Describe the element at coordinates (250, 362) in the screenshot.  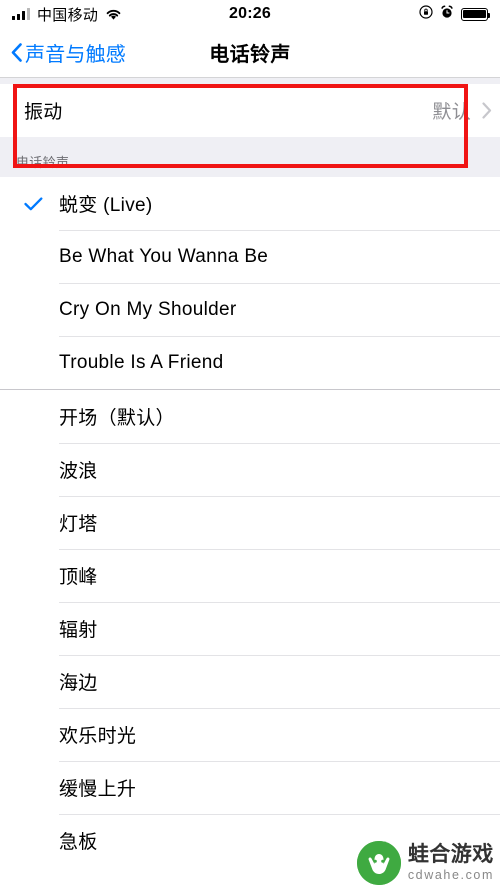
I see `ringtone-row: Trouble Is A Friend` at that location.